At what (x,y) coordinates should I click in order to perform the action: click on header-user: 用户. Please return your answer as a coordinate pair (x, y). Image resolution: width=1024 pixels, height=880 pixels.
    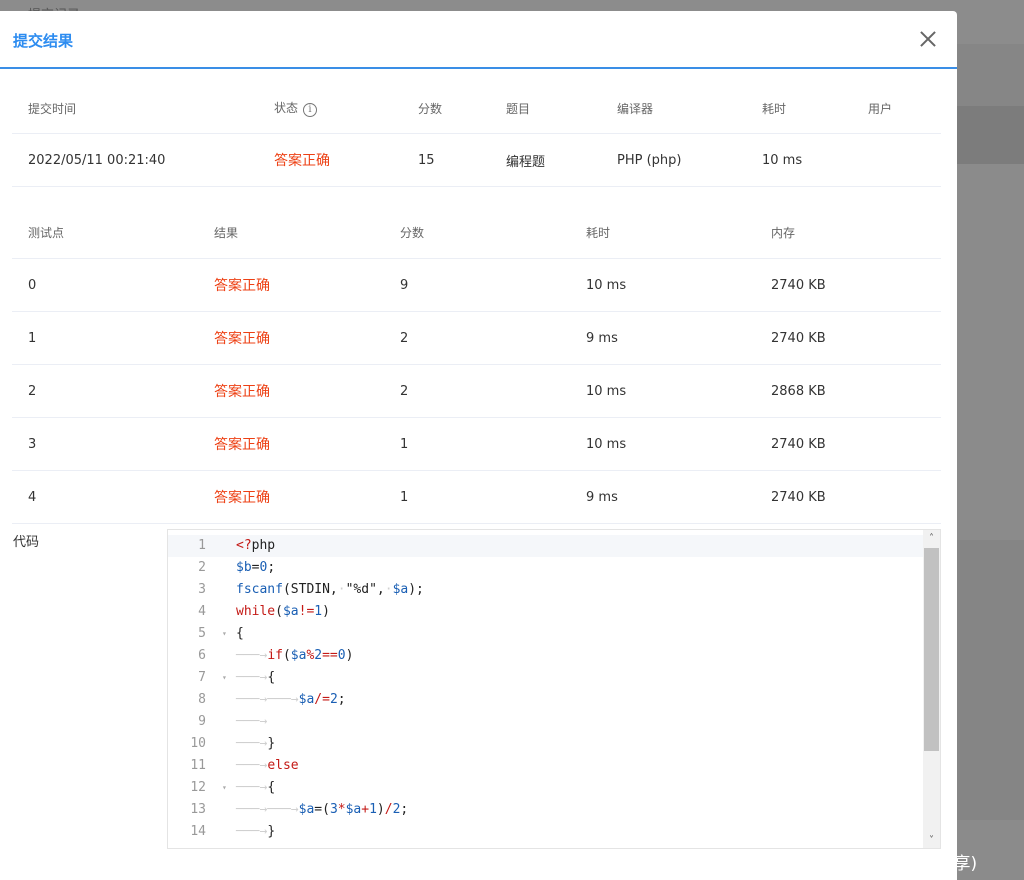
    Looking at the image, I should click on (880, 108).